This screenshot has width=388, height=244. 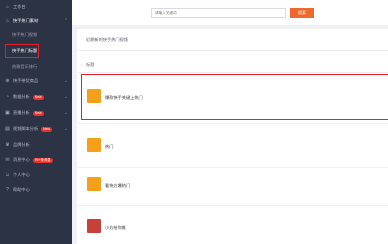 I want to click on table-row: 看快方爆热门, so click(x=232, y=185).